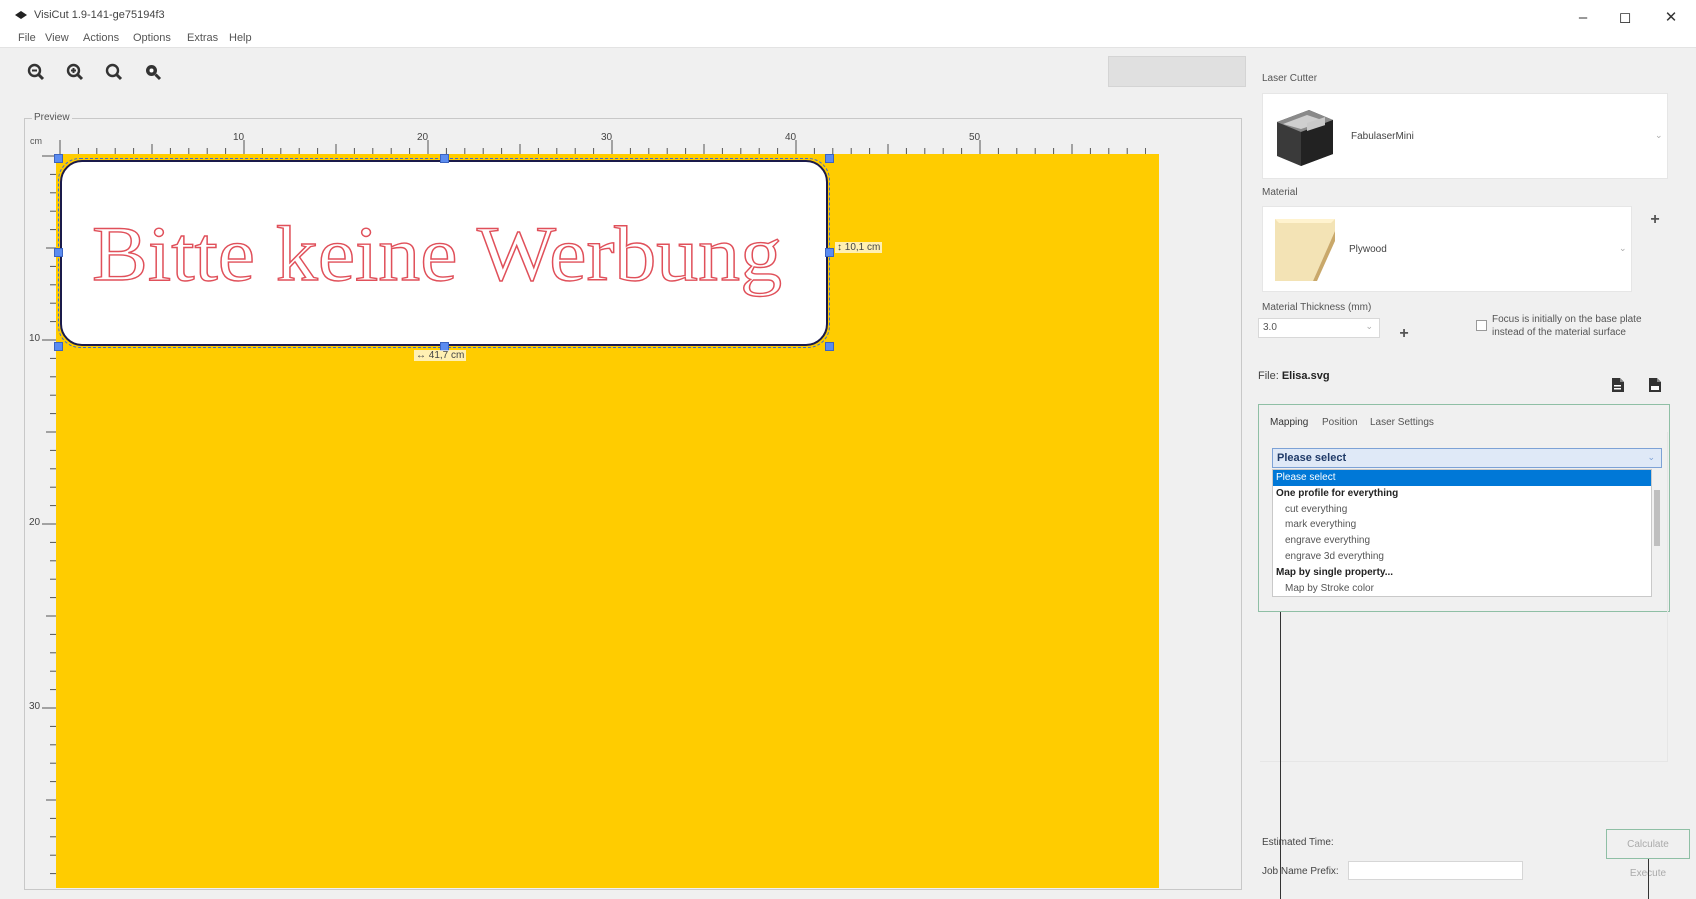 The image size is (1696, 899). What do you see at coordinates (1465, 136) in the screenshot?
I see `laser-cutter-select: FabulaserMini ⌄` at bounding box center [1465, 136].